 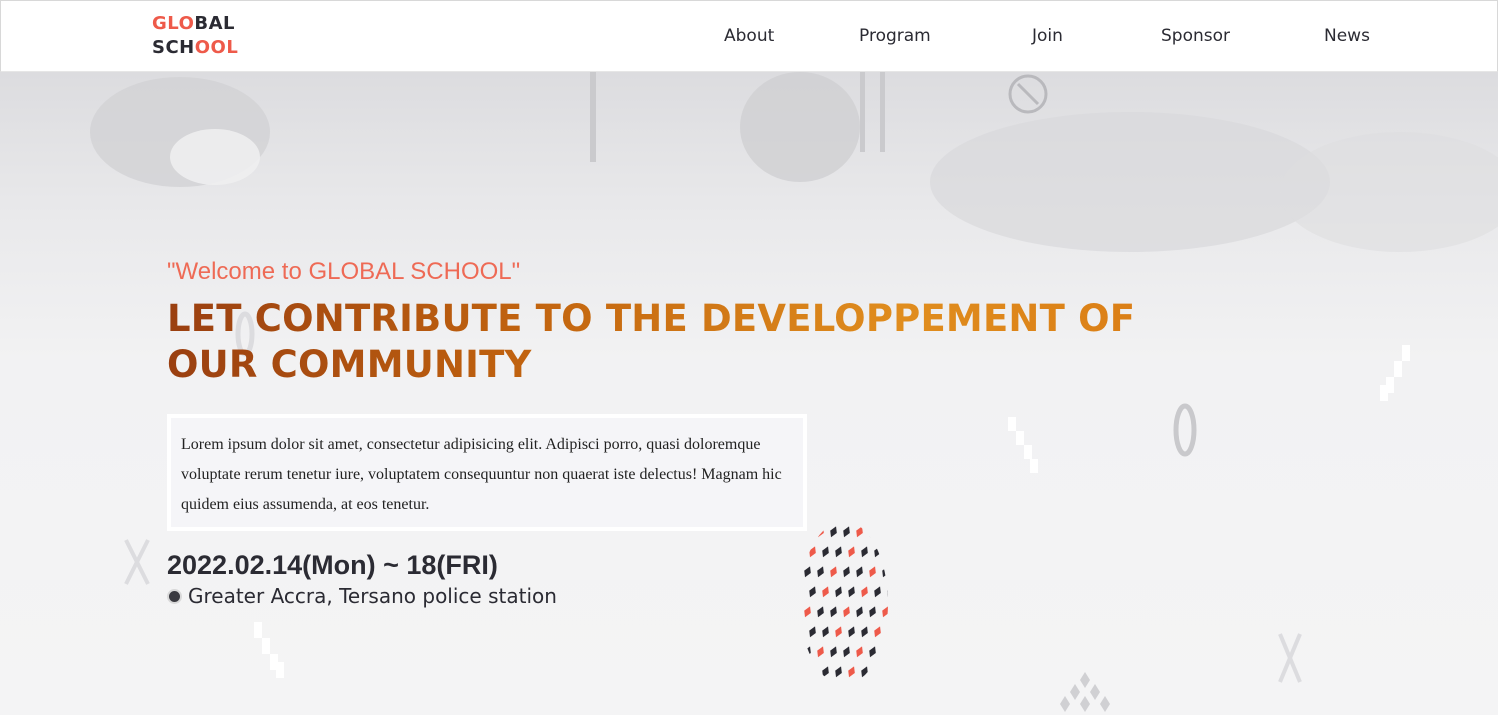 What do you see at coordinates (1047, 36) in the screenshot?
I see `nav-join: Join` at bounding box center [1047, 36].